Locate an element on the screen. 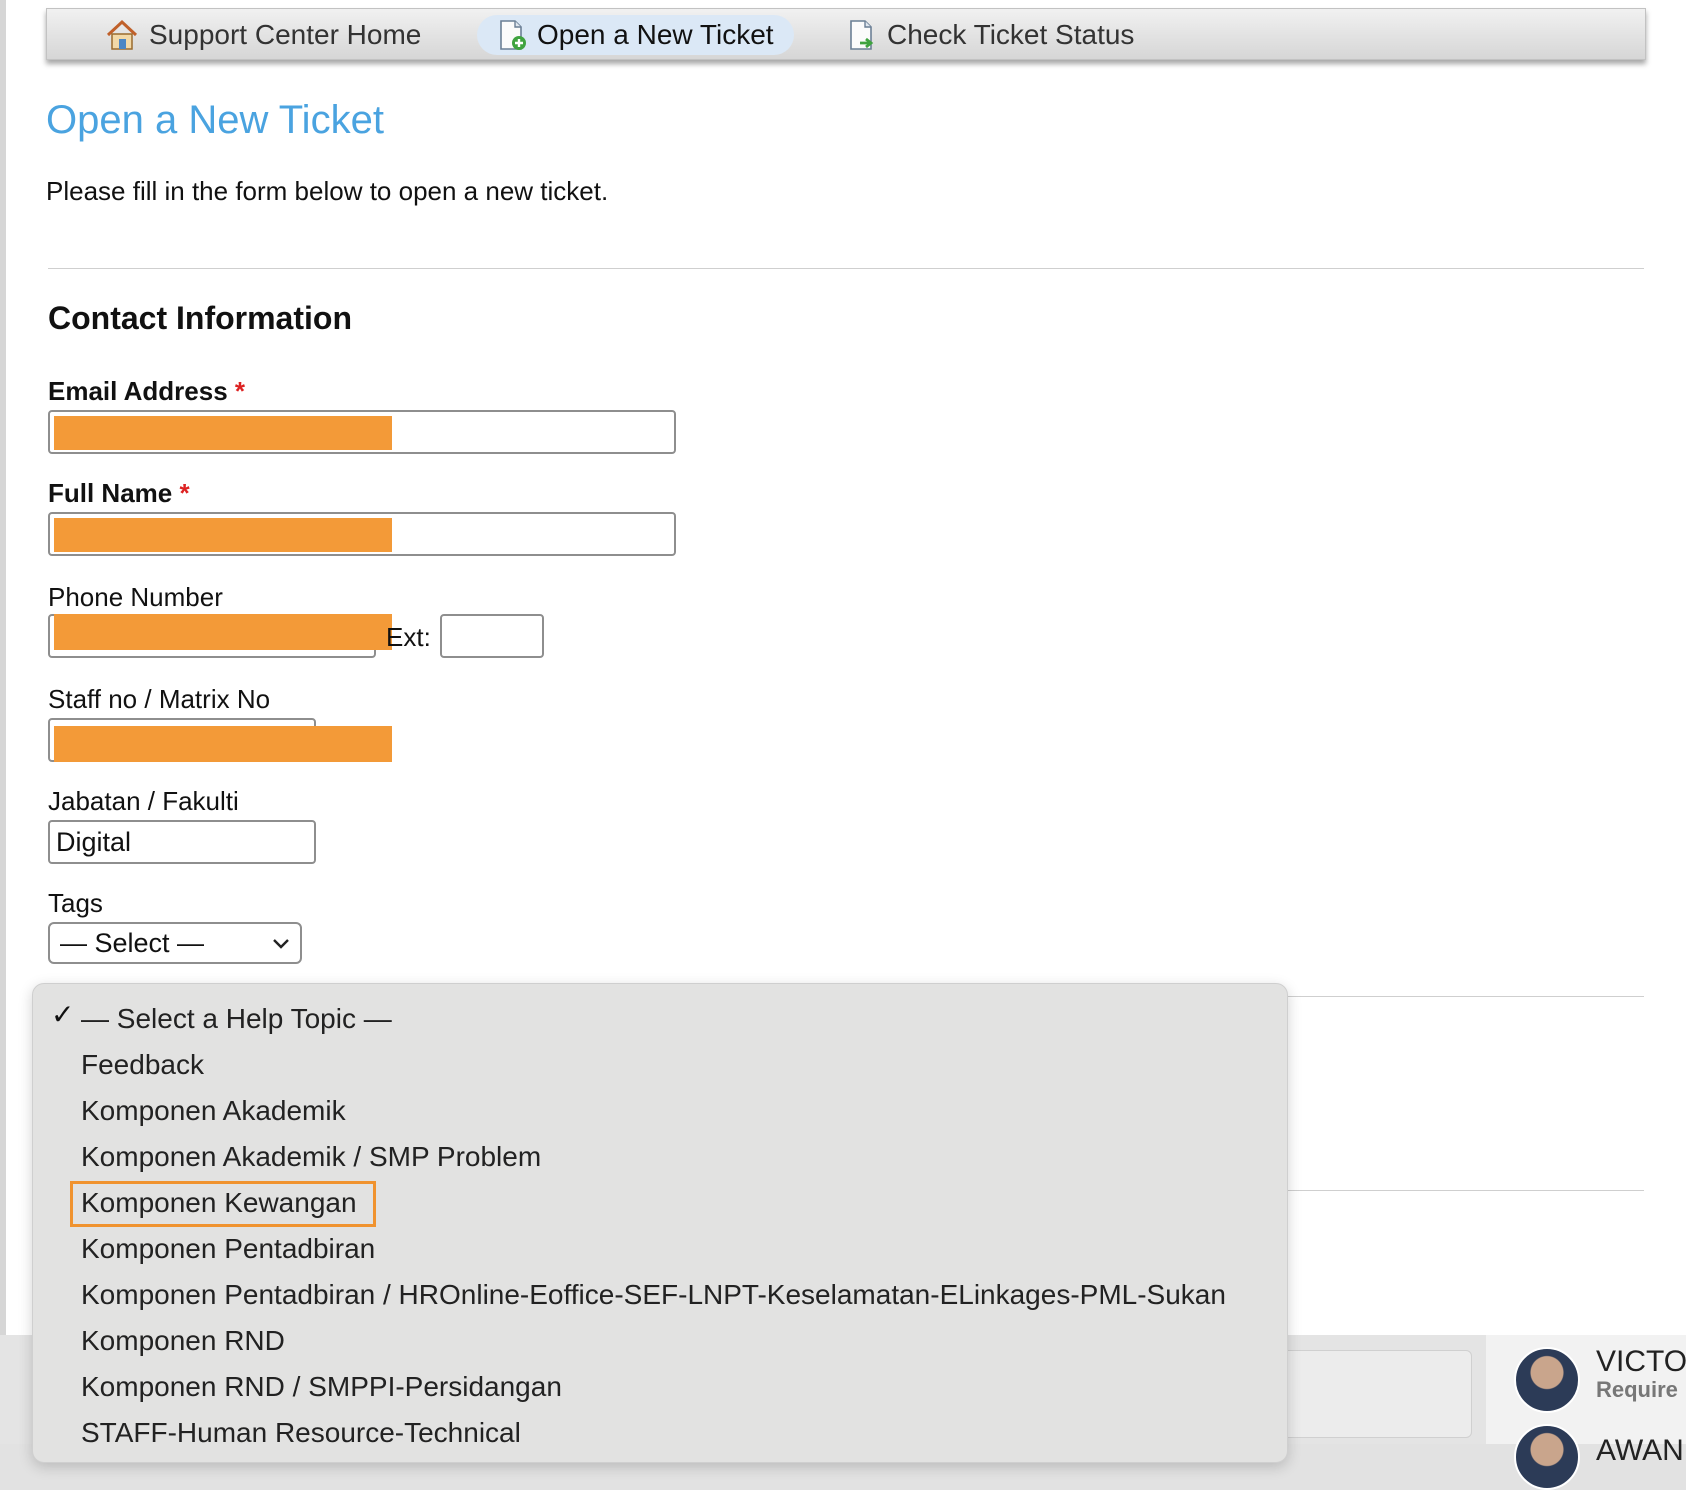 The width and height of the screenshot is (1686, 1490). tags-label: Tags is located at coordinates (75, 903).